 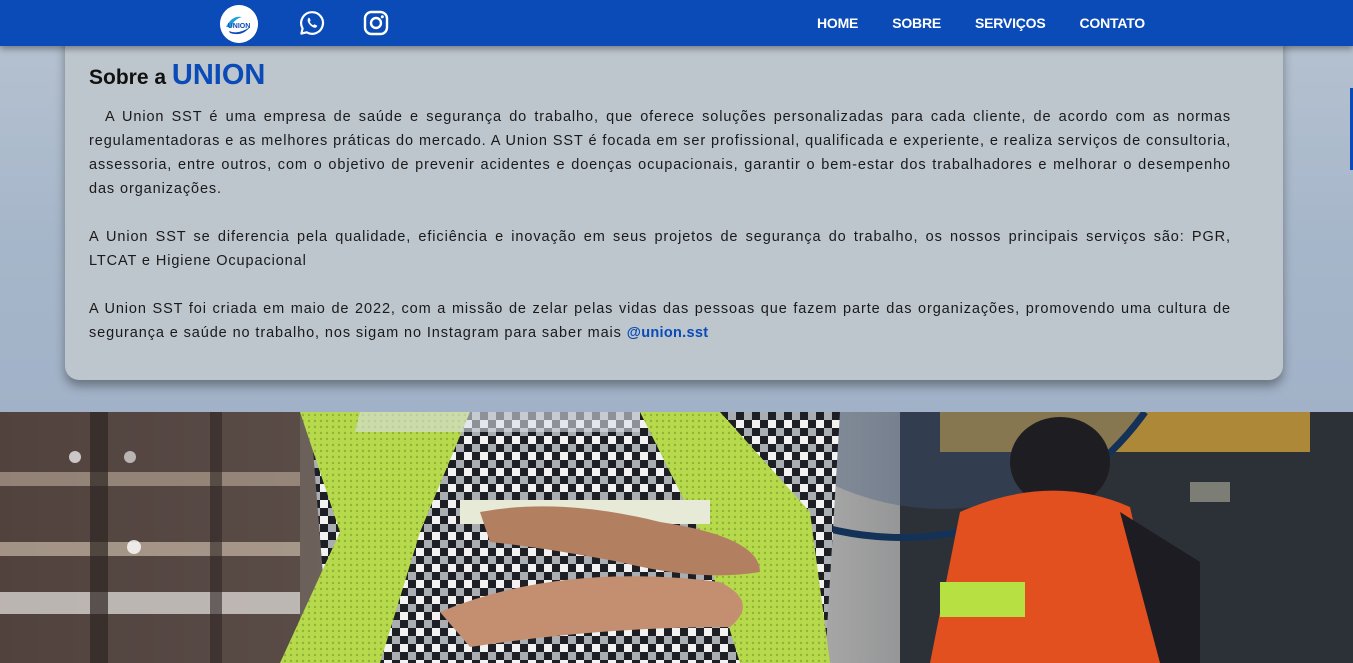 I want to click on whatsapp-link, so click(x=312, y=23).